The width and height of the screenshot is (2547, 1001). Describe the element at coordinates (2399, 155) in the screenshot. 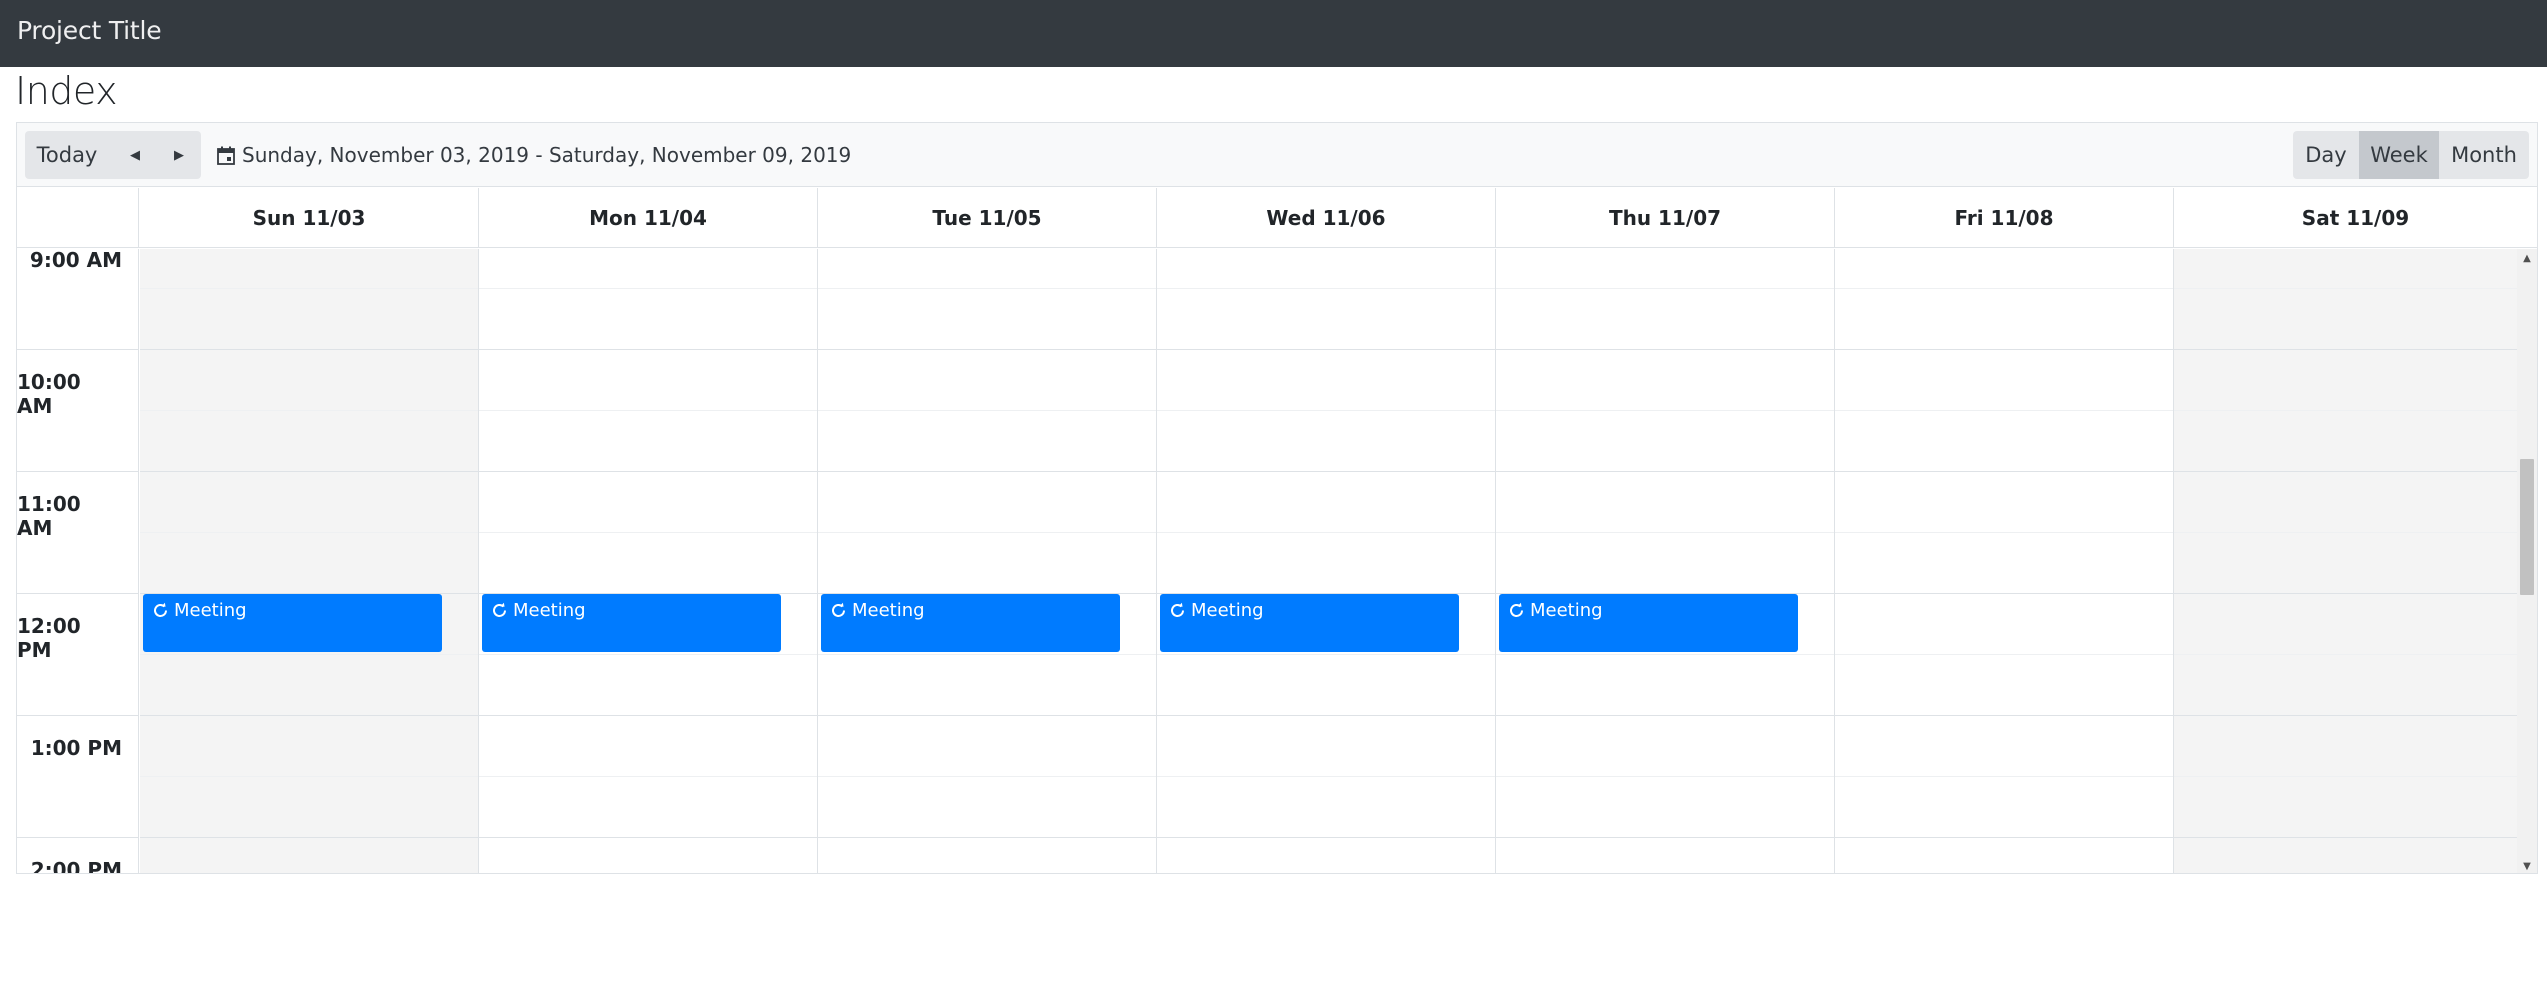

I see `view-week-button: Week` at that location.